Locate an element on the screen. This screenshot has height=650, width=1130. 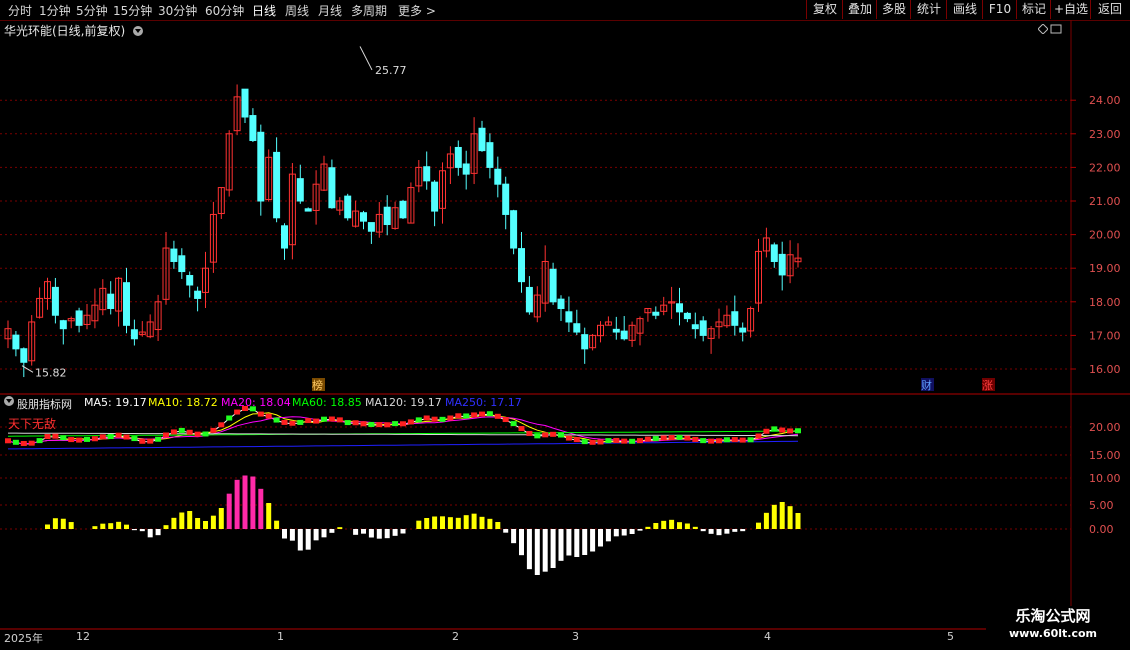
price-tick-label: 22.00 is located at coordinates (1105, 167).